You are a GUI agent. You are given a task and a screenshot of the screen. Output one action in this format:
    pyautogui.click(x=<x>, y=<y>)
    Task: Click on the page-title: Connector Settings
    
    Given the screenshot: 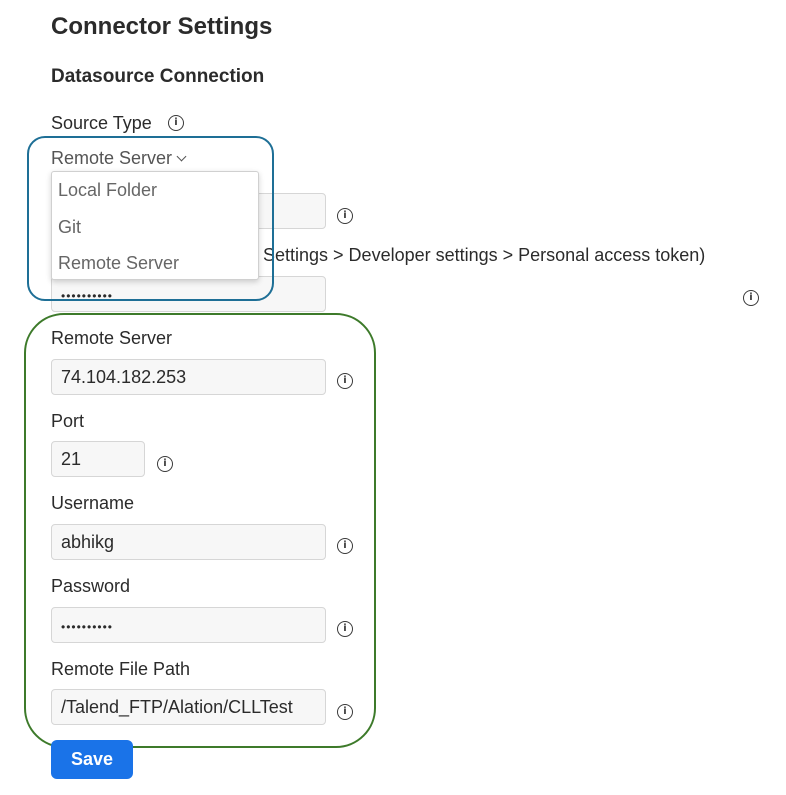 What is the action you would take?
    pyautogui.click(x=162, y=26)
    